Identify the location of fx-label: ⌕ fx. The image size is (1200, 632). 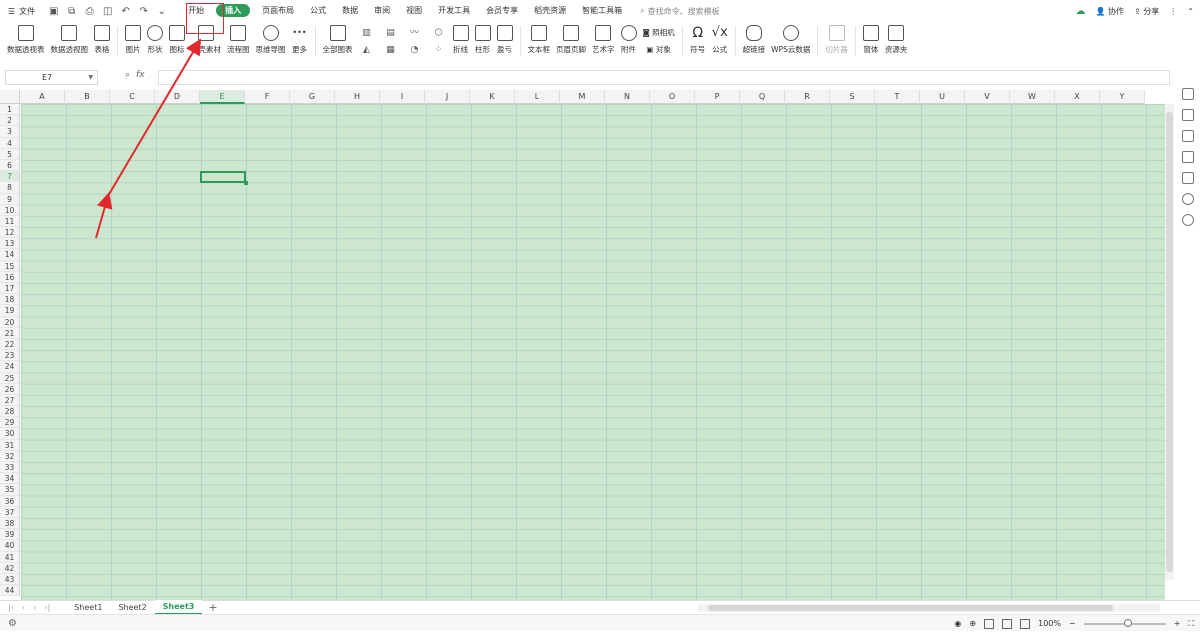
(135, 75).